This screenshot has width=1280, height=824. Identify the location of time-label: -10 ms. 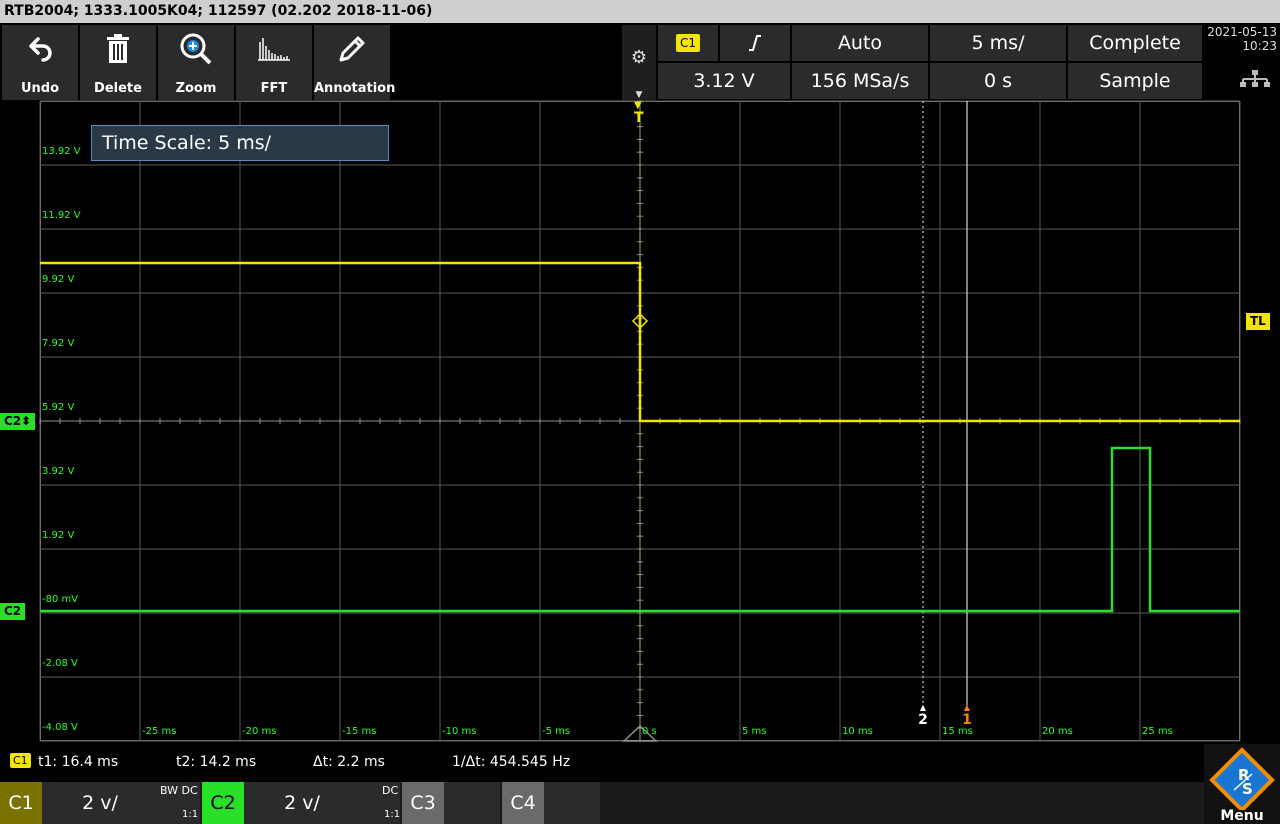
(459, 731).